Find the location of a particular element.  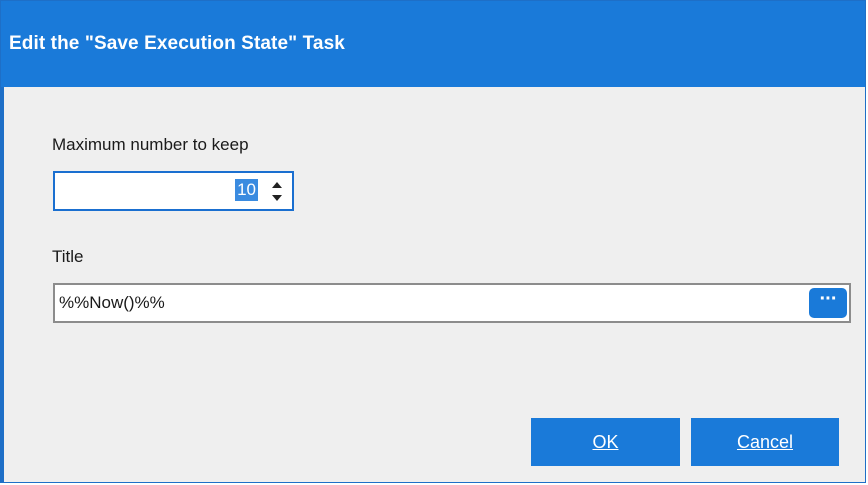

title-label: Title is located at coordinates (68, 256).